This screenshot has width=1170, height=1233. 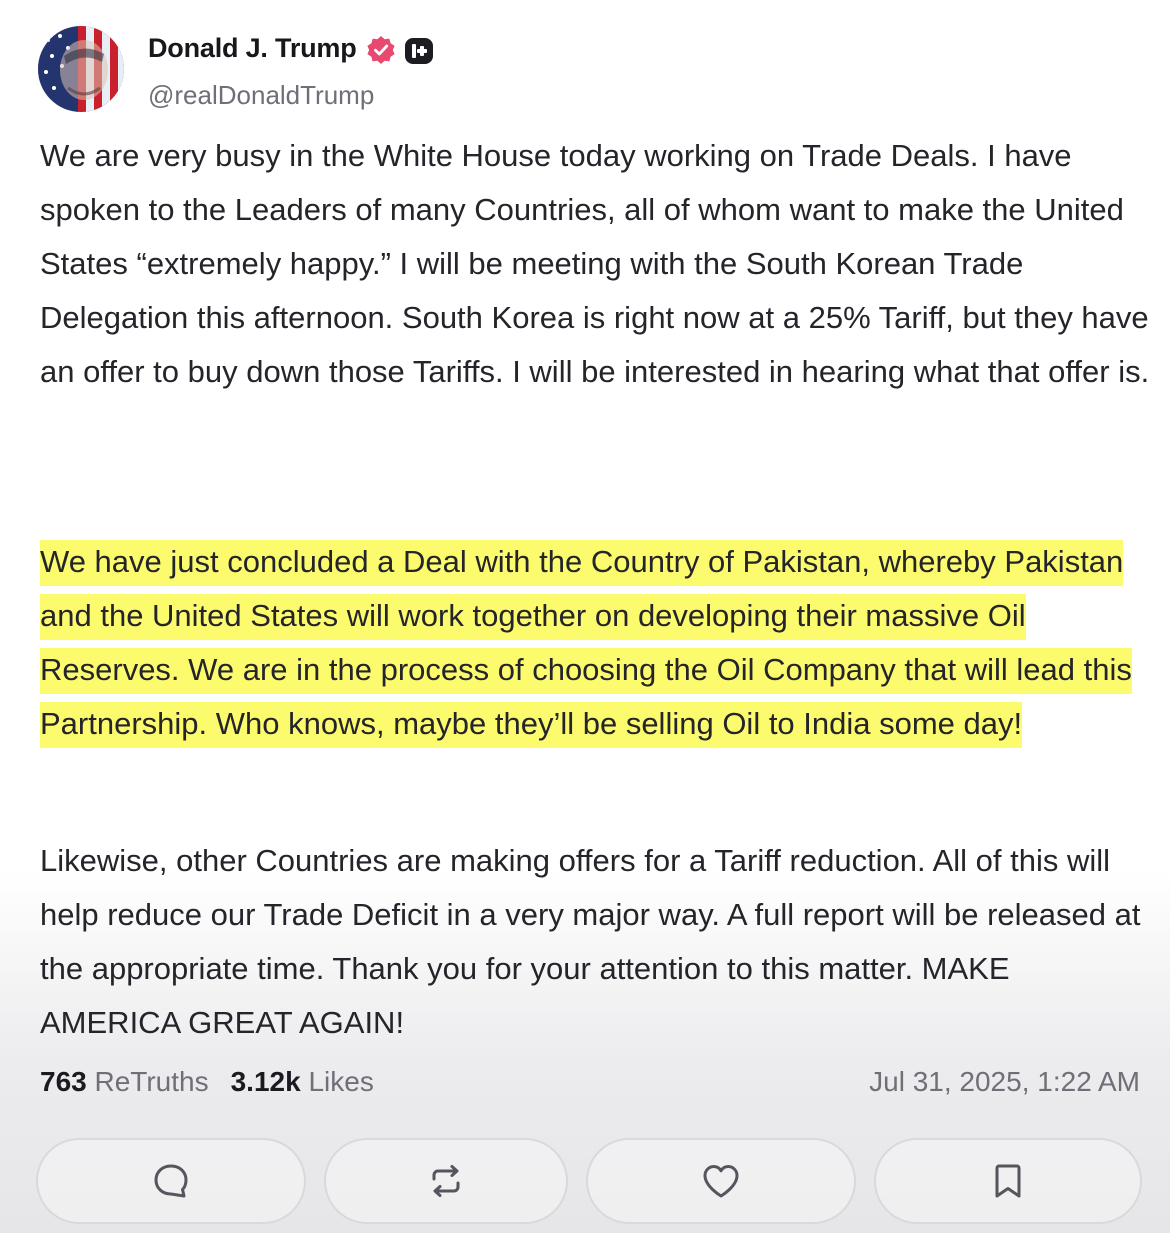 I want to click on post-stats: 763 ReTruths 3.12k Likes, so click(x=207, y=1082).